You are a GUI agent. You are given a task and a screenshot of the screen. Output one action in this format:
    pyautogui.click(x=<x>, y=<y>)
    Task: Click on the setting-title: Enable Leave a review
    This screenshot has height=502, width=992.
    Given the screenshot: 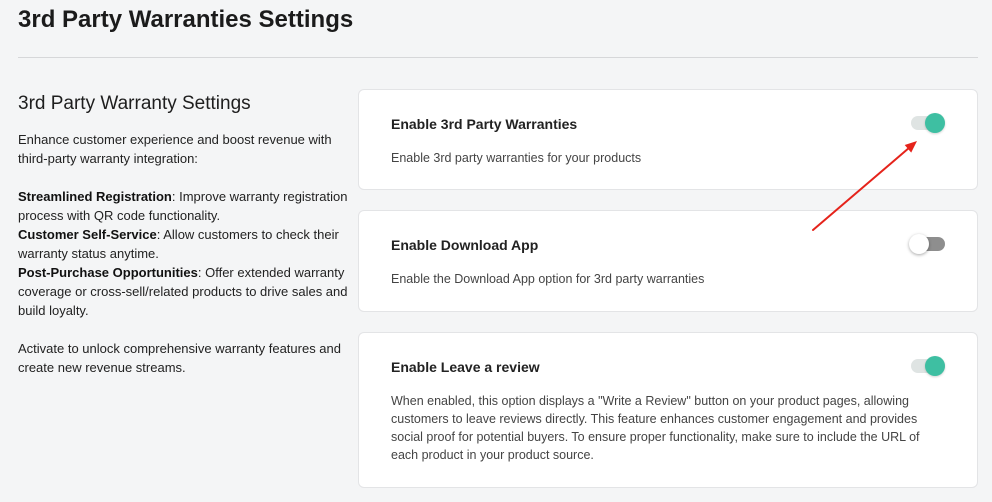 What is the action you would take?
    pyautogui.click(x=465, y=367)
    